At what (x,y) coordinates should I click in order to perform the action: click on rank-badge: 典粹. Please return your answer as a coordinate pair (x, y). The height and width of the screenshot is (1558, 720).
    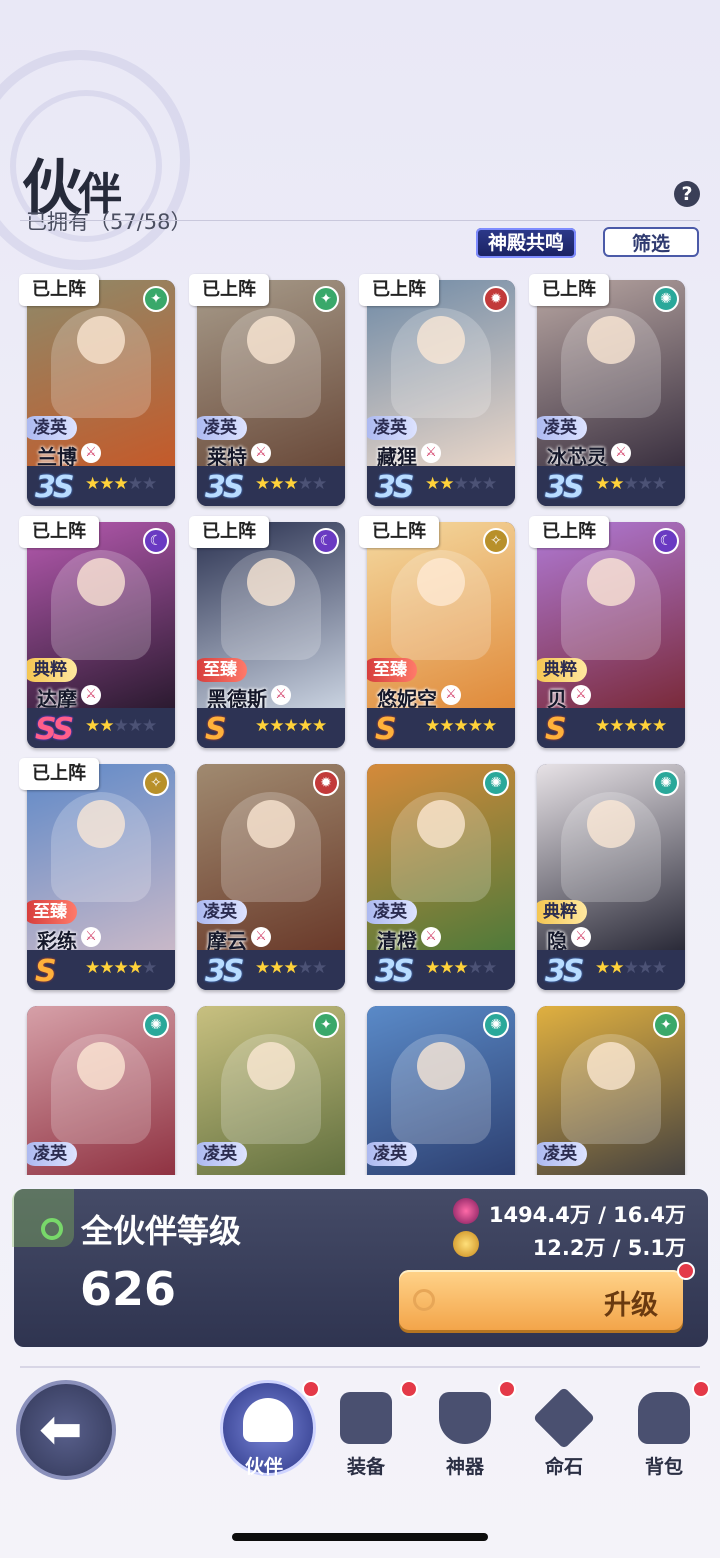
    Looking at the image, I should click on (562, 670).